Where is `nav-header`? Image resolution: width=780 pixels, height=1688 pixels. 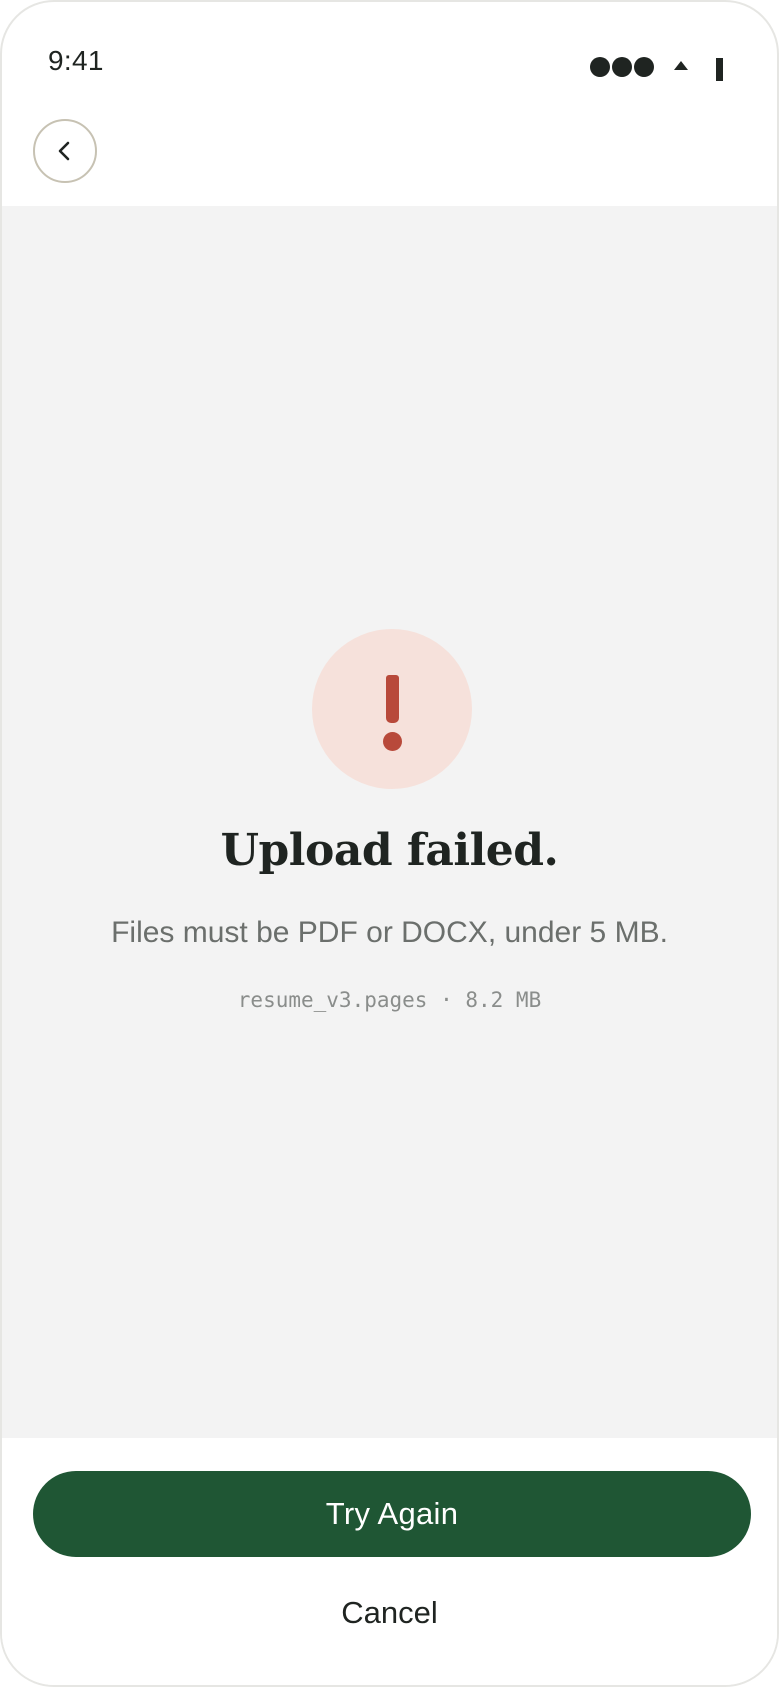
nav-header is located at coordinates (389, 158).